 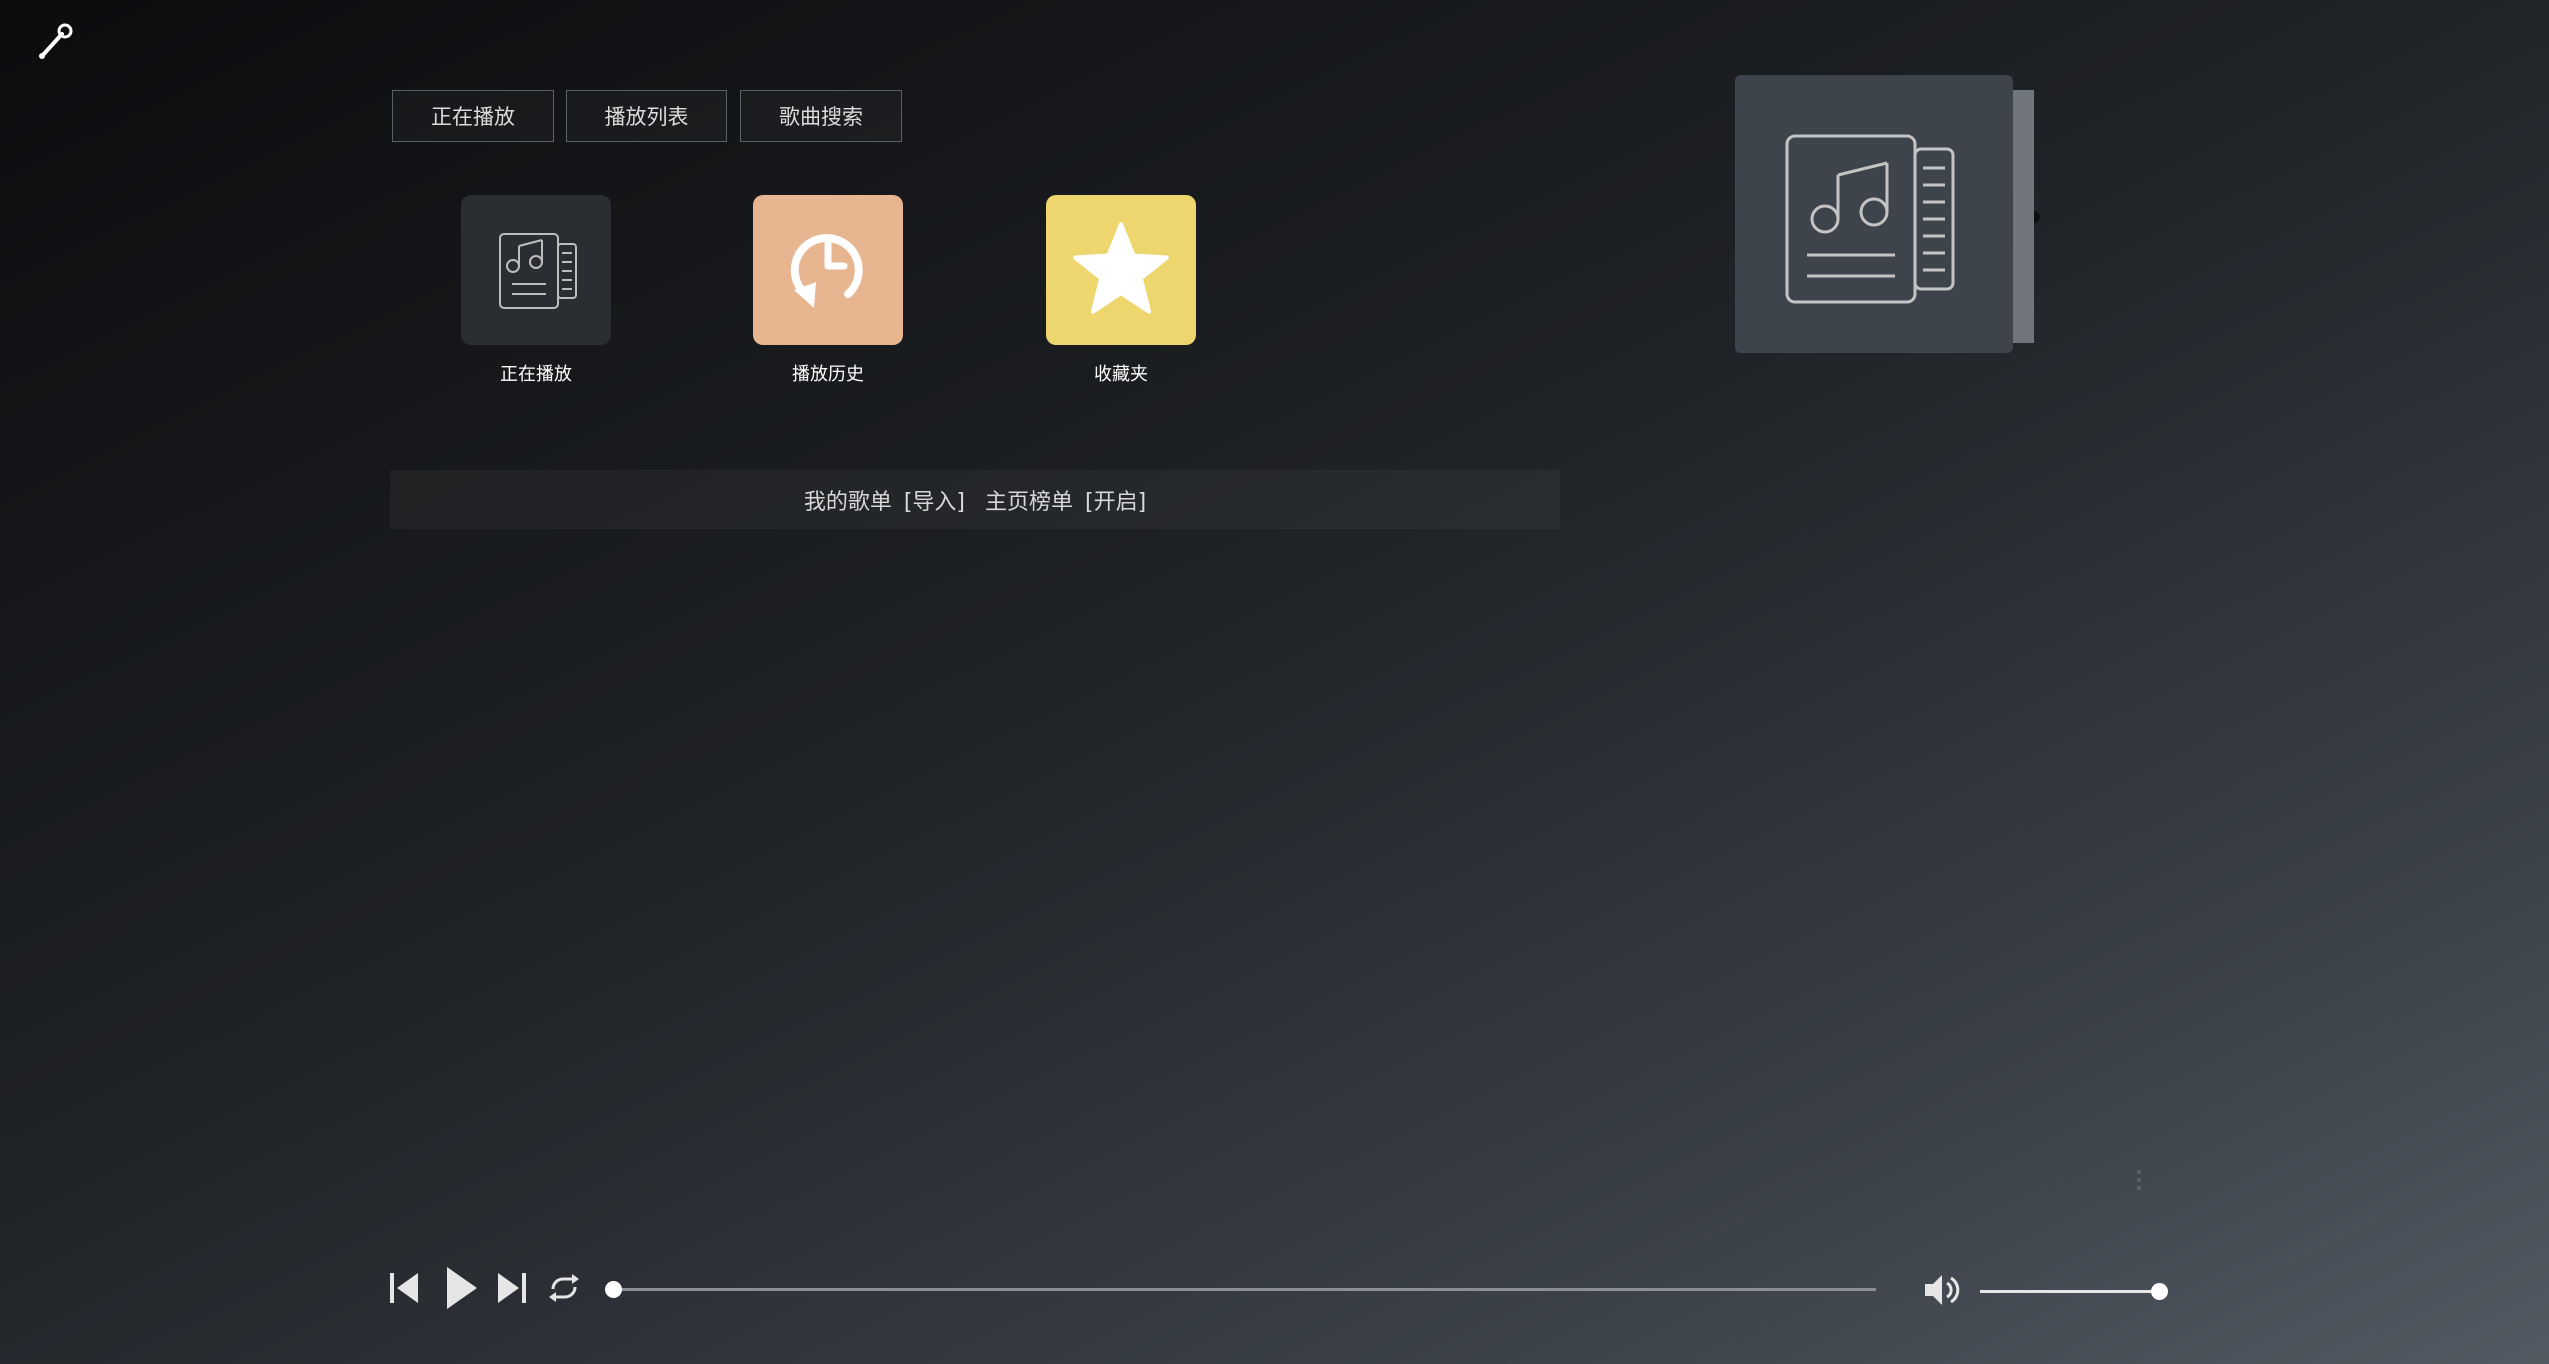 I want to click on skip-previous-icon, so click(x=404, y=1290).